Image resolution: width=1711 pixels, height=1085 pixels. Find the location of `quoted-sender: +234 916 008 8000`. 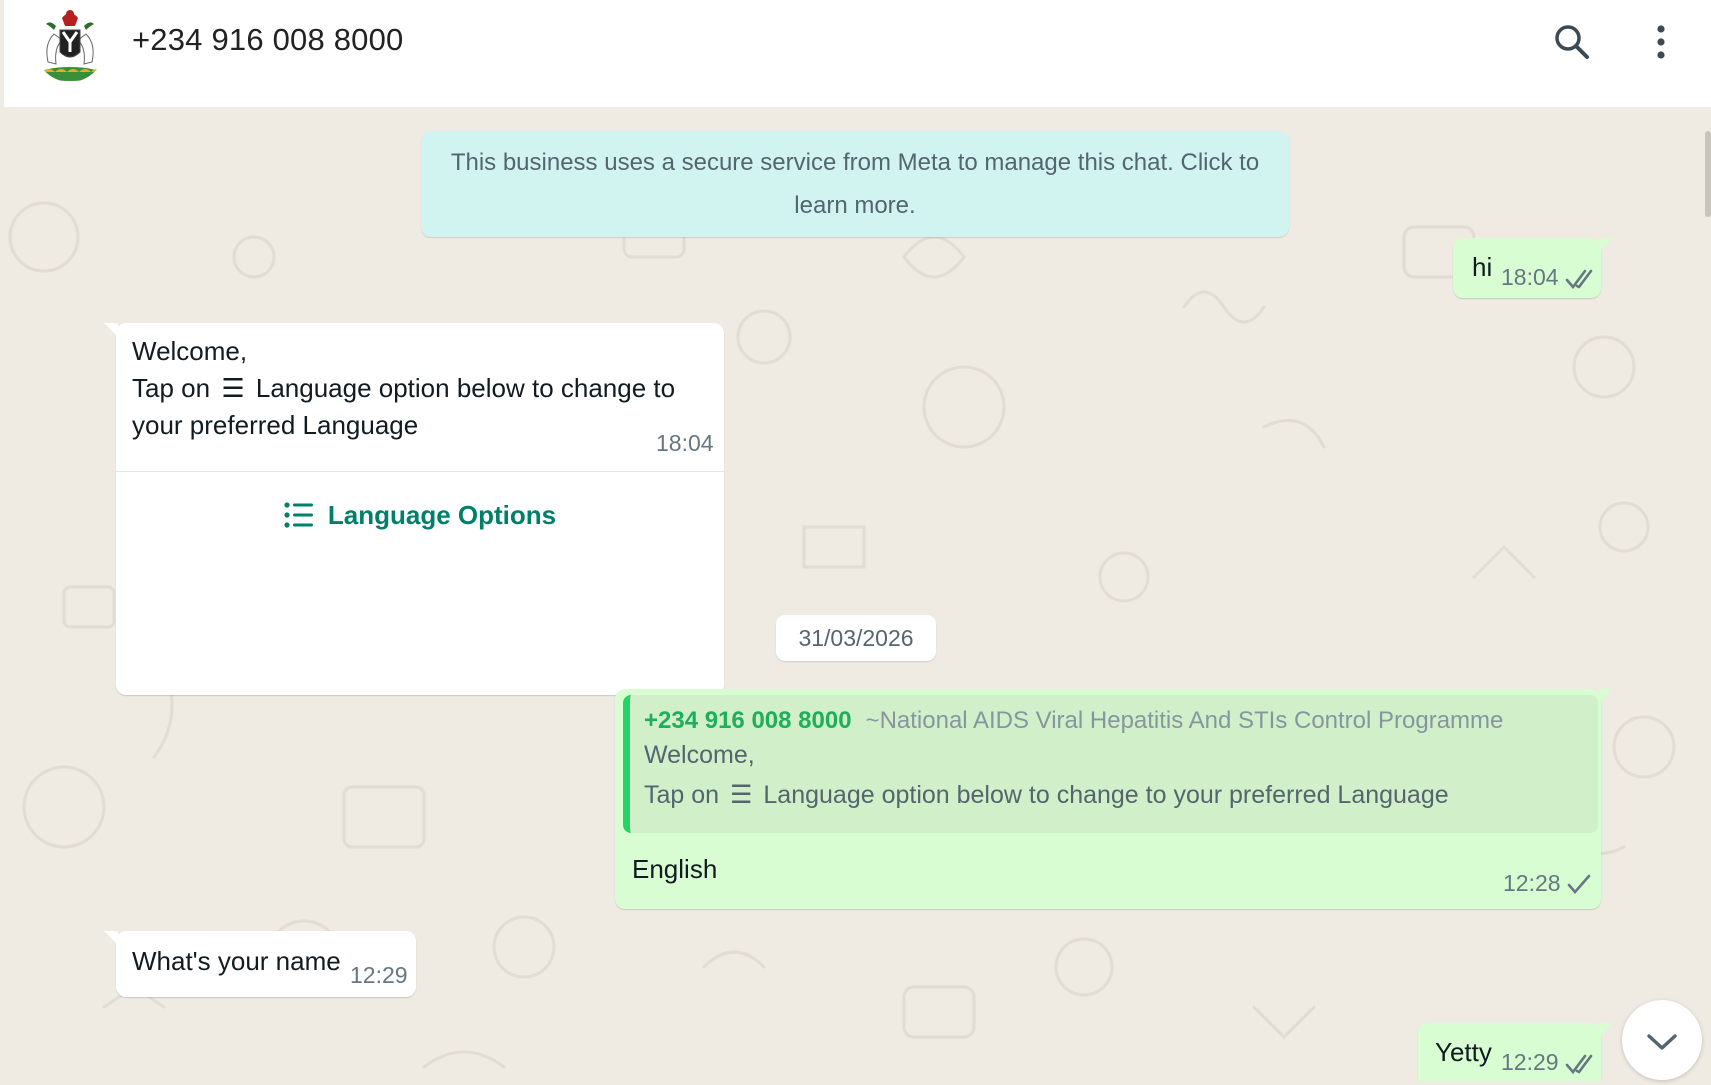

quoted-sender: +234 916 008 8000 is located at coordinates (748, 720).